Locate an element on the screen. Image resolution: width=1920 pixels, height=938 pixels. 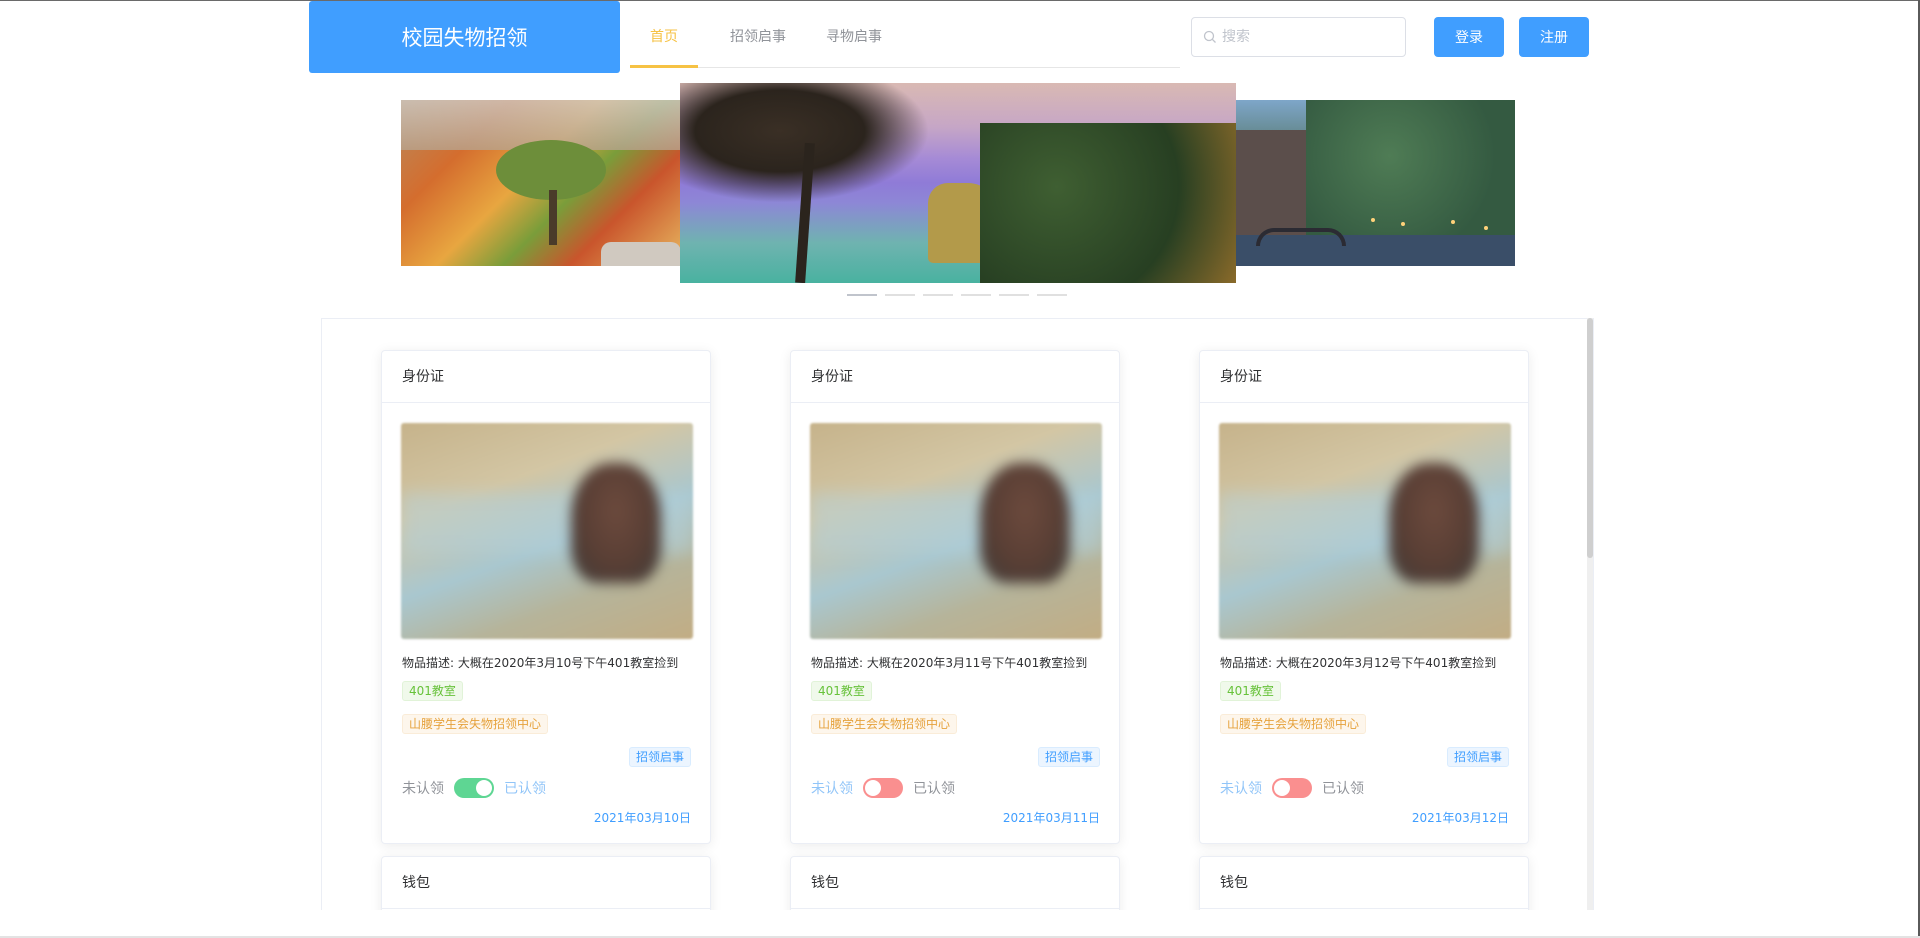
item-description: 物品描述: 大概在2020年3月10号下午401教室捡到 is located at coordinates (540, 663).